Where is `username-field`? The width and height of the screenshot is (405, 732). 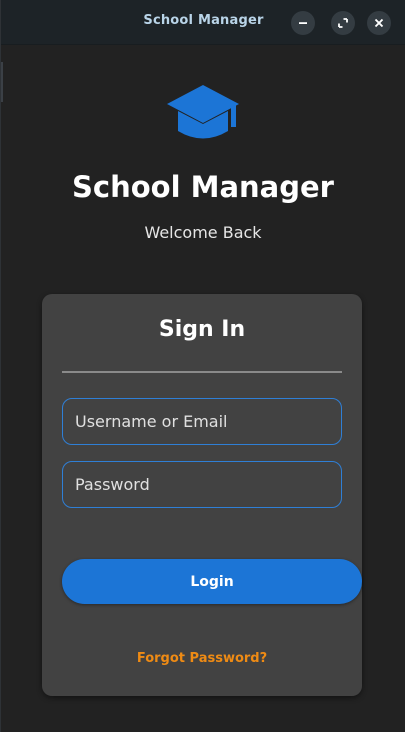 username-field is located at coordinates (202, 421).